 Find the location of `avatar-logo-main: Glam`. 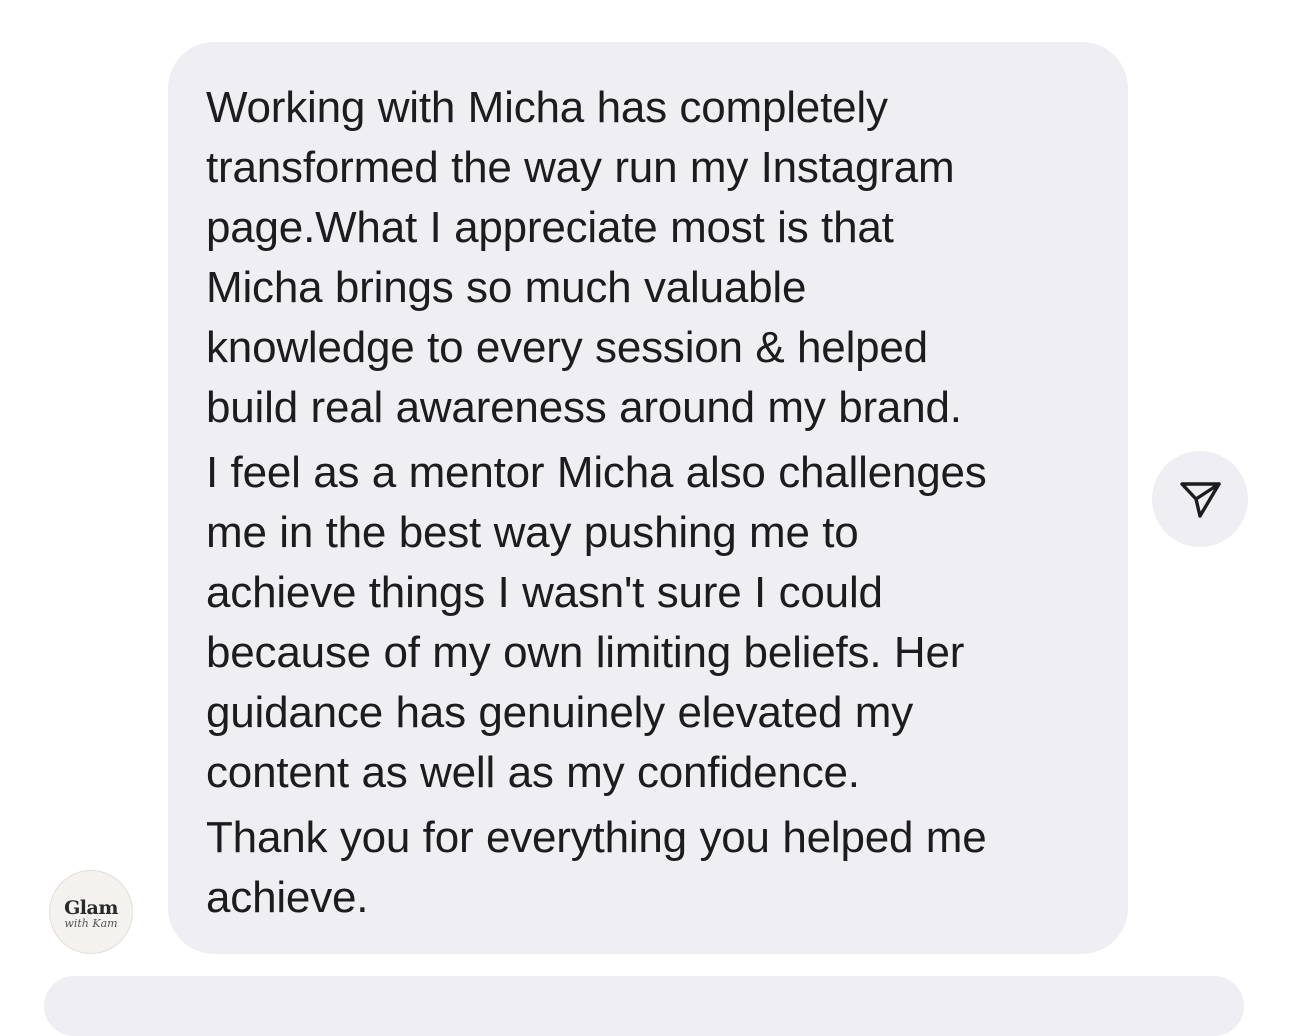

avatar-logo-main: Glam is located at coordinates (91, 907).